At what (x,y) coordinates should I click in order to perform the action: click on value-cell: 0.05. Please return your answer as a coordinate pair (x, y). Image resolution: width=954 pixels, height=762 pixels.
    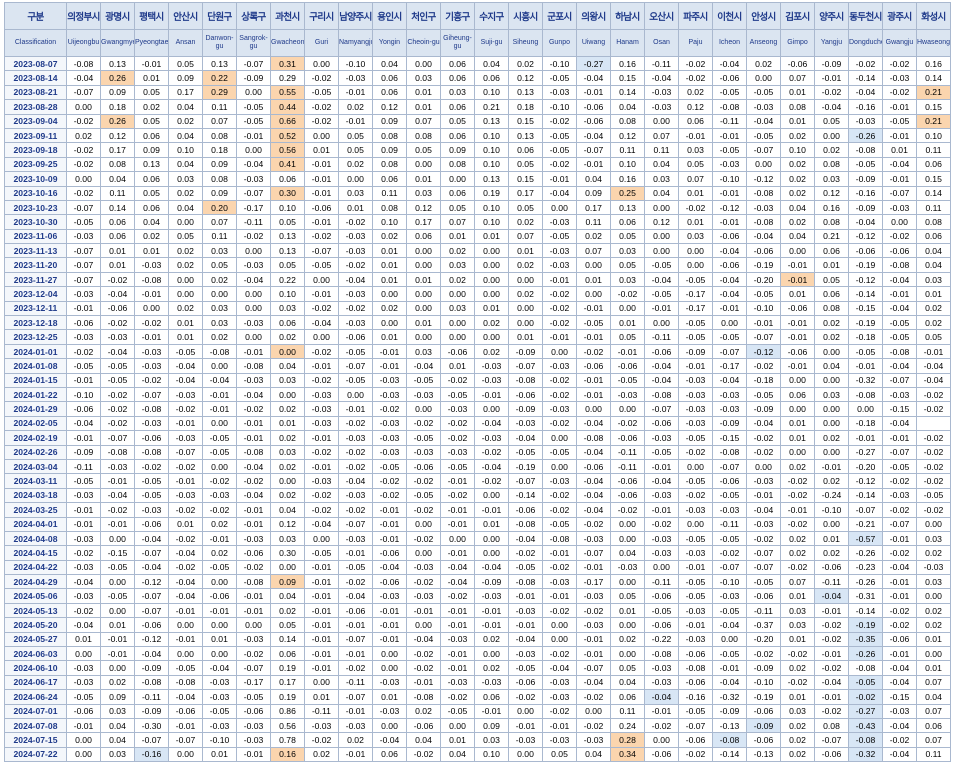
    Looking at the image, I should click on (219, 265).